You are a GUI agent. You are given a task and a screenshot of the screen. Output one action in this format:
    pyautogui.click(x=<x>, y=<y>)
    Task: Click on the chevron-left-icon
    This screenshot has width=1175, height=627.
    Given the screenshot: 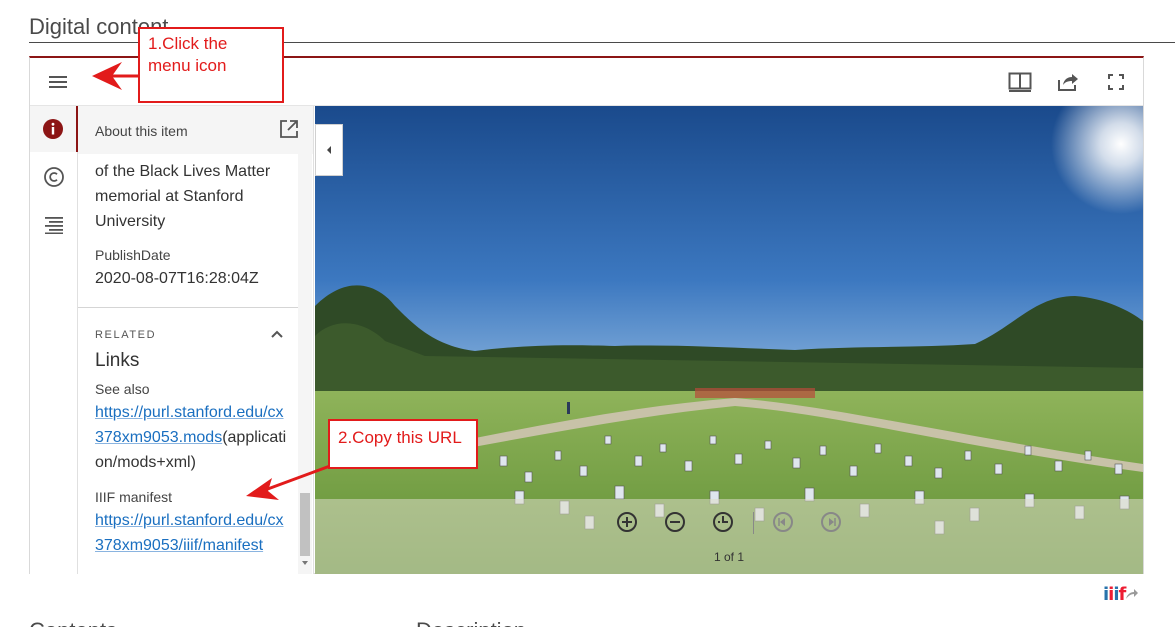 What is the action you would take?
    pyautogui.click(x=329, y=150)
    